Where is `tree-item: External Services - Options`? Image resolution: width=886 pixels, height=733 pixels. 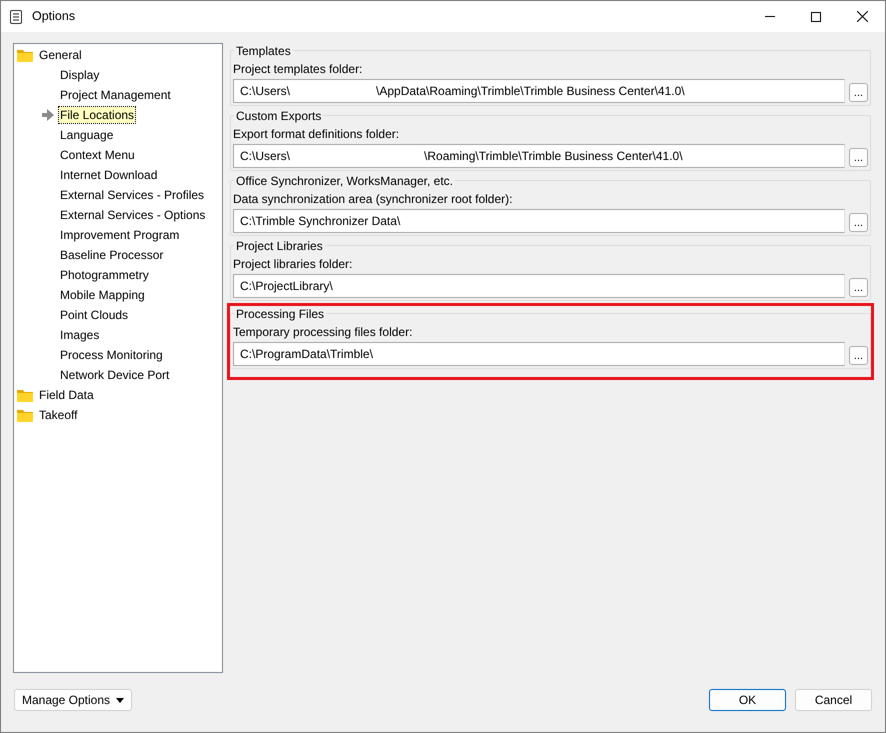 tree-item: External Services - Options is located at coordinates (132, 215).